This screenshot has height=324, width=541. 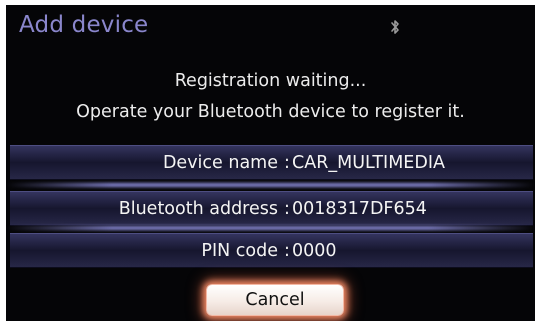 What do you see at coordinates (84, 25) in the screenshot?
I see `page-title: Add device` at bounding box center [84, 25].